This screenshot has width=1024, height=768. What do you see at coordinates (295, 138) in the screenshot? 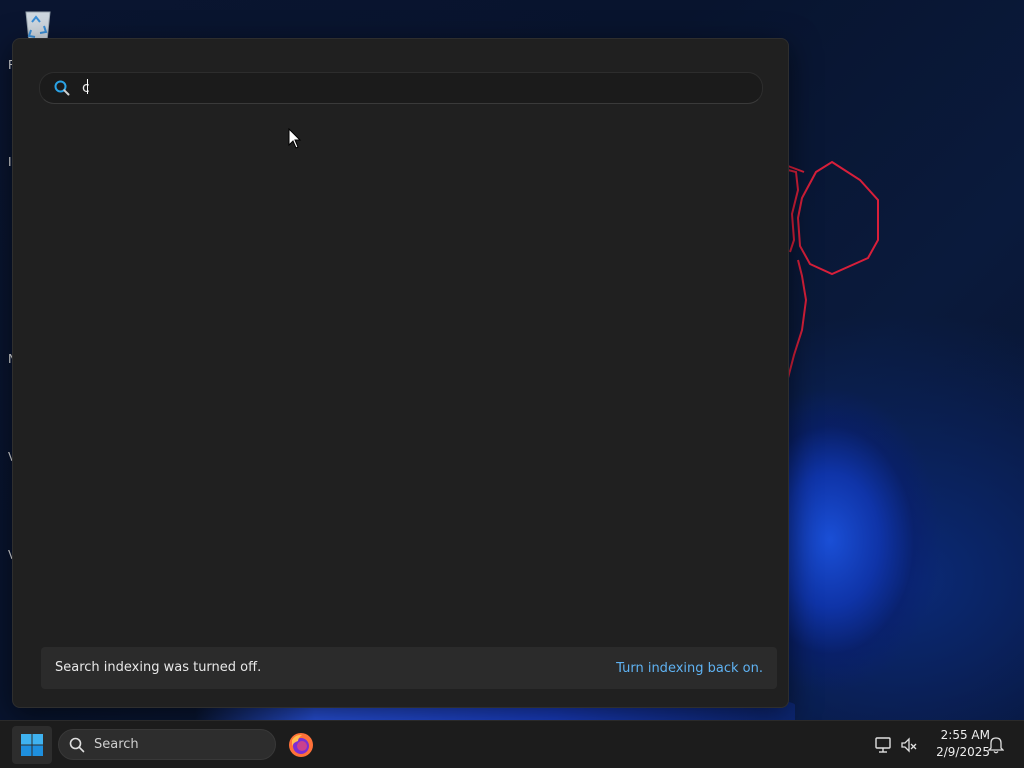
I see `mouse-pointer-icon` at bounding box center [295, 138].